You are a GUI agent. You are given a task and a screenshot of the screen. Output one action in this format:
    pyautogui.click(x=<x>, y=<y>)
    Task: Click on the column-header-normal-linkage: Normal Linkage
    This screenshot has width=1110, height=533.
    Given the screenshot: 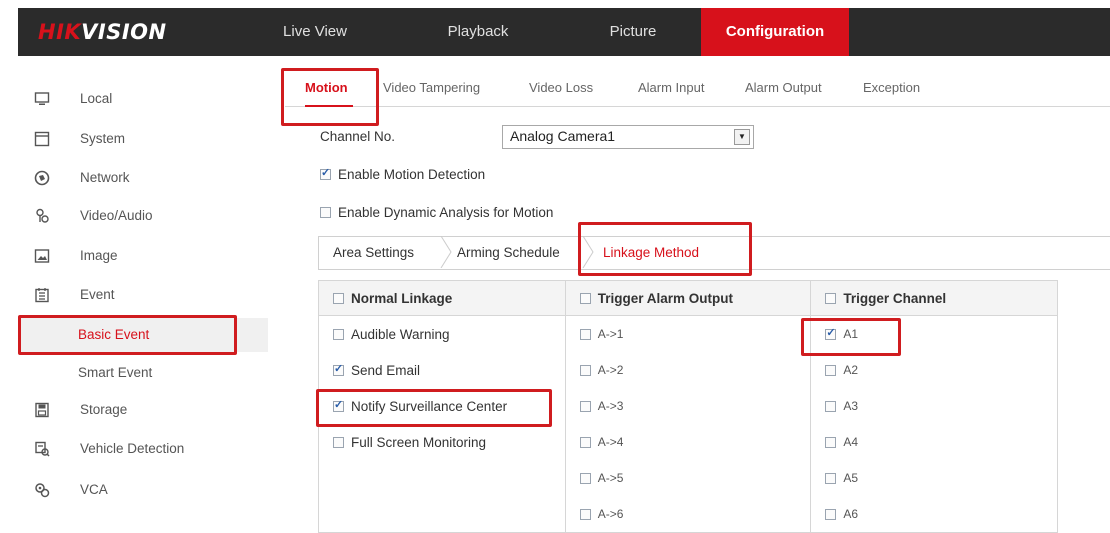 What is the action you would take?
    pyautogui.click(x=442, y=298)
    